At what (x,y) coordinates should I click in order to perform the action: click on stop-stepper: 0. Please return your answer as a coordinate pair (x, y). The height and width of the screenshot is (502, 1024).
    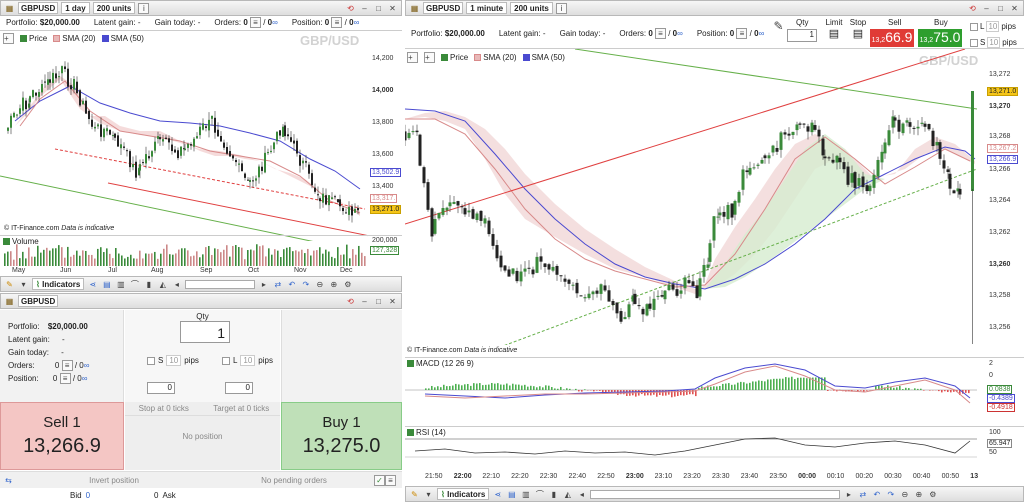
    Looking at the image, I should click on (161, 388).